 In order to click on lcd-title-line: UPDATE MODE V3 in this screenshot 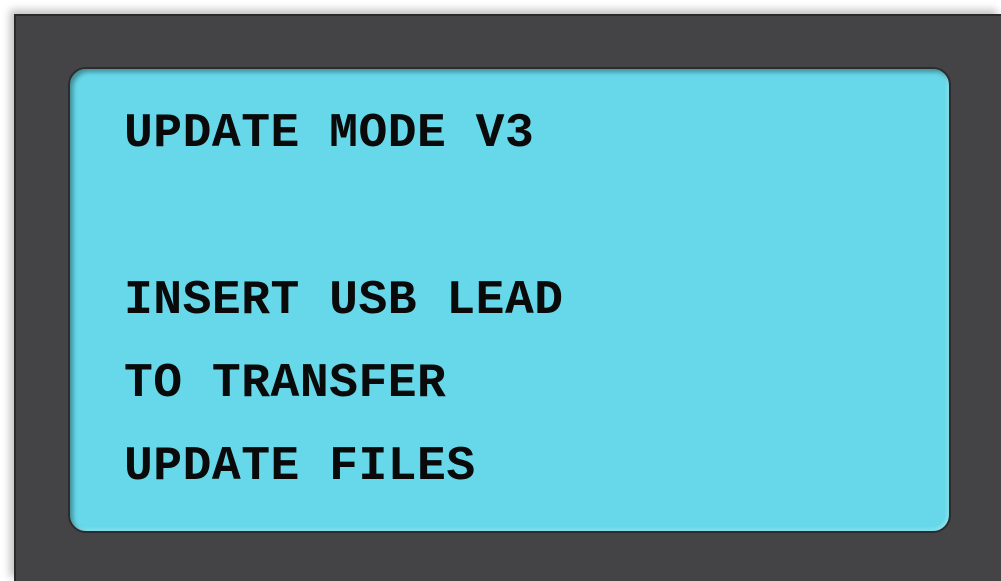, I will do `click(329, 134)`.